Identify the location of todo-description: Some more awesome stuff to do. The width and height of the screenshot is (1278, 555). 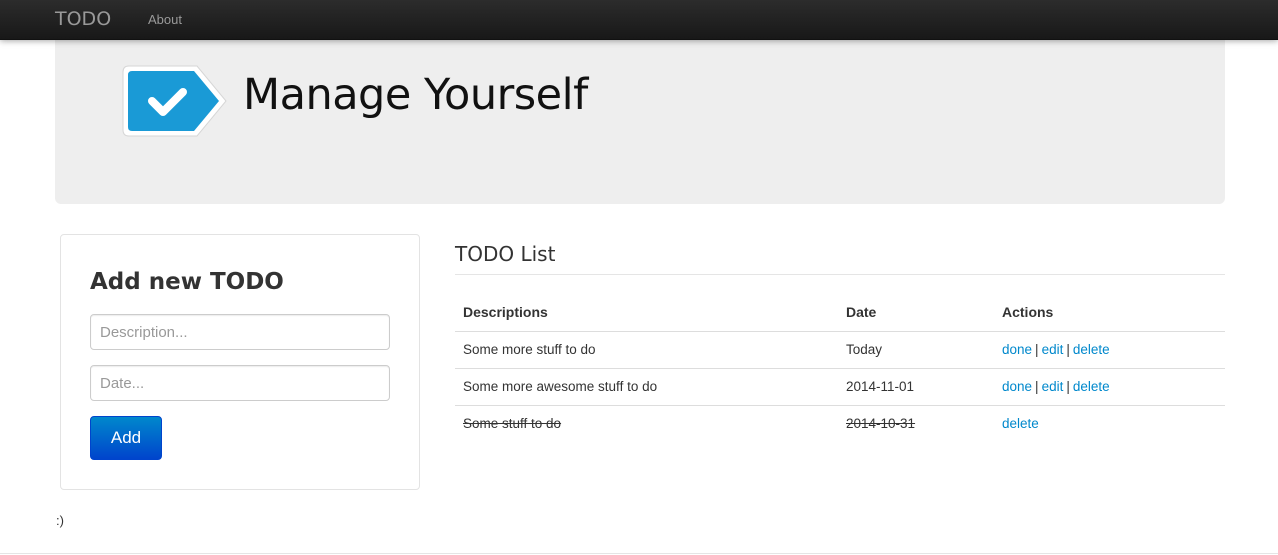
(646, 386).